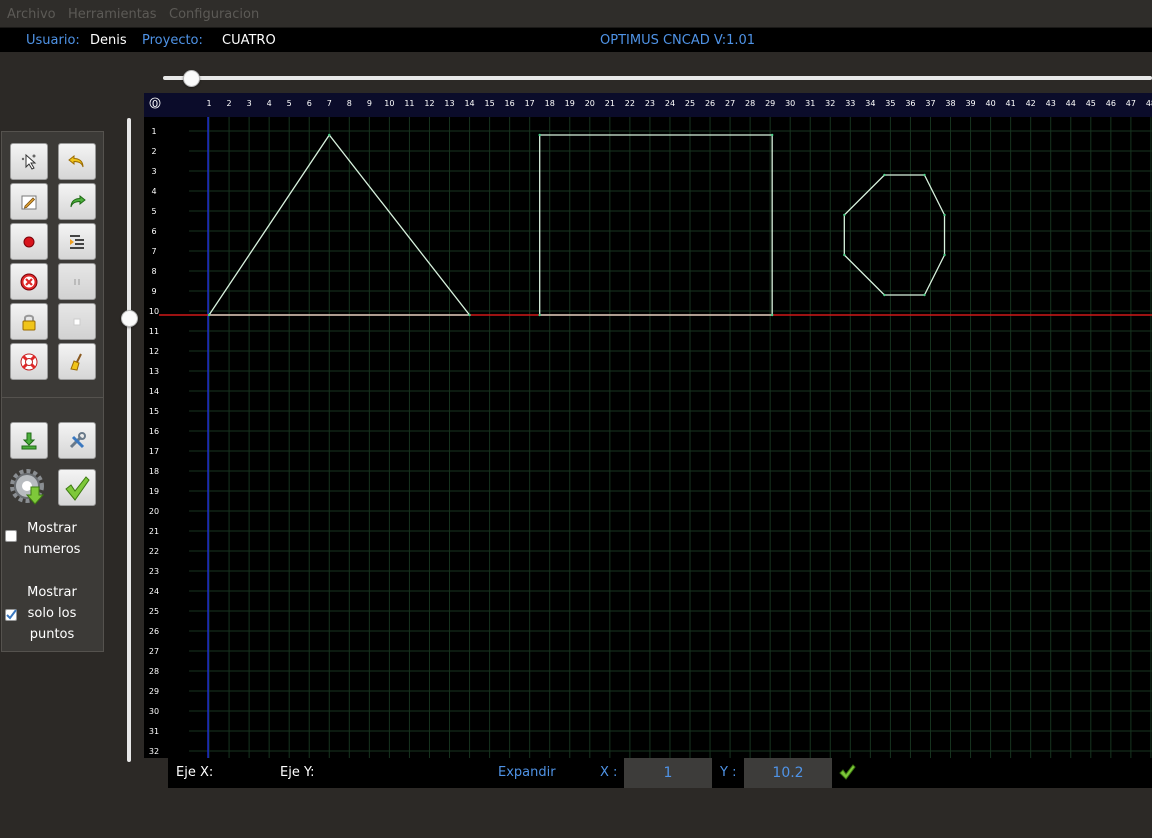 The image size is (1152, 838). I want to click on select-point-button, so click(29, 161).